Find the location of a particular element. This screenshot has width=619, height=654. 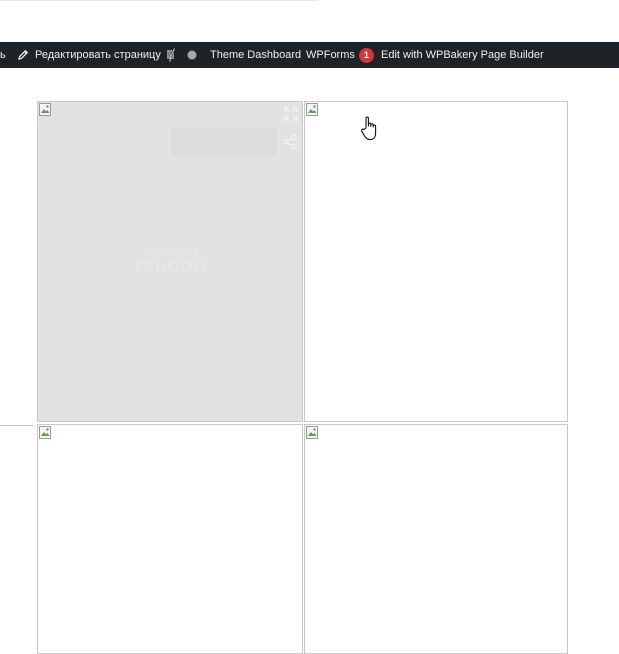

yoast-seo-menu is located at coordinates (180, 55).